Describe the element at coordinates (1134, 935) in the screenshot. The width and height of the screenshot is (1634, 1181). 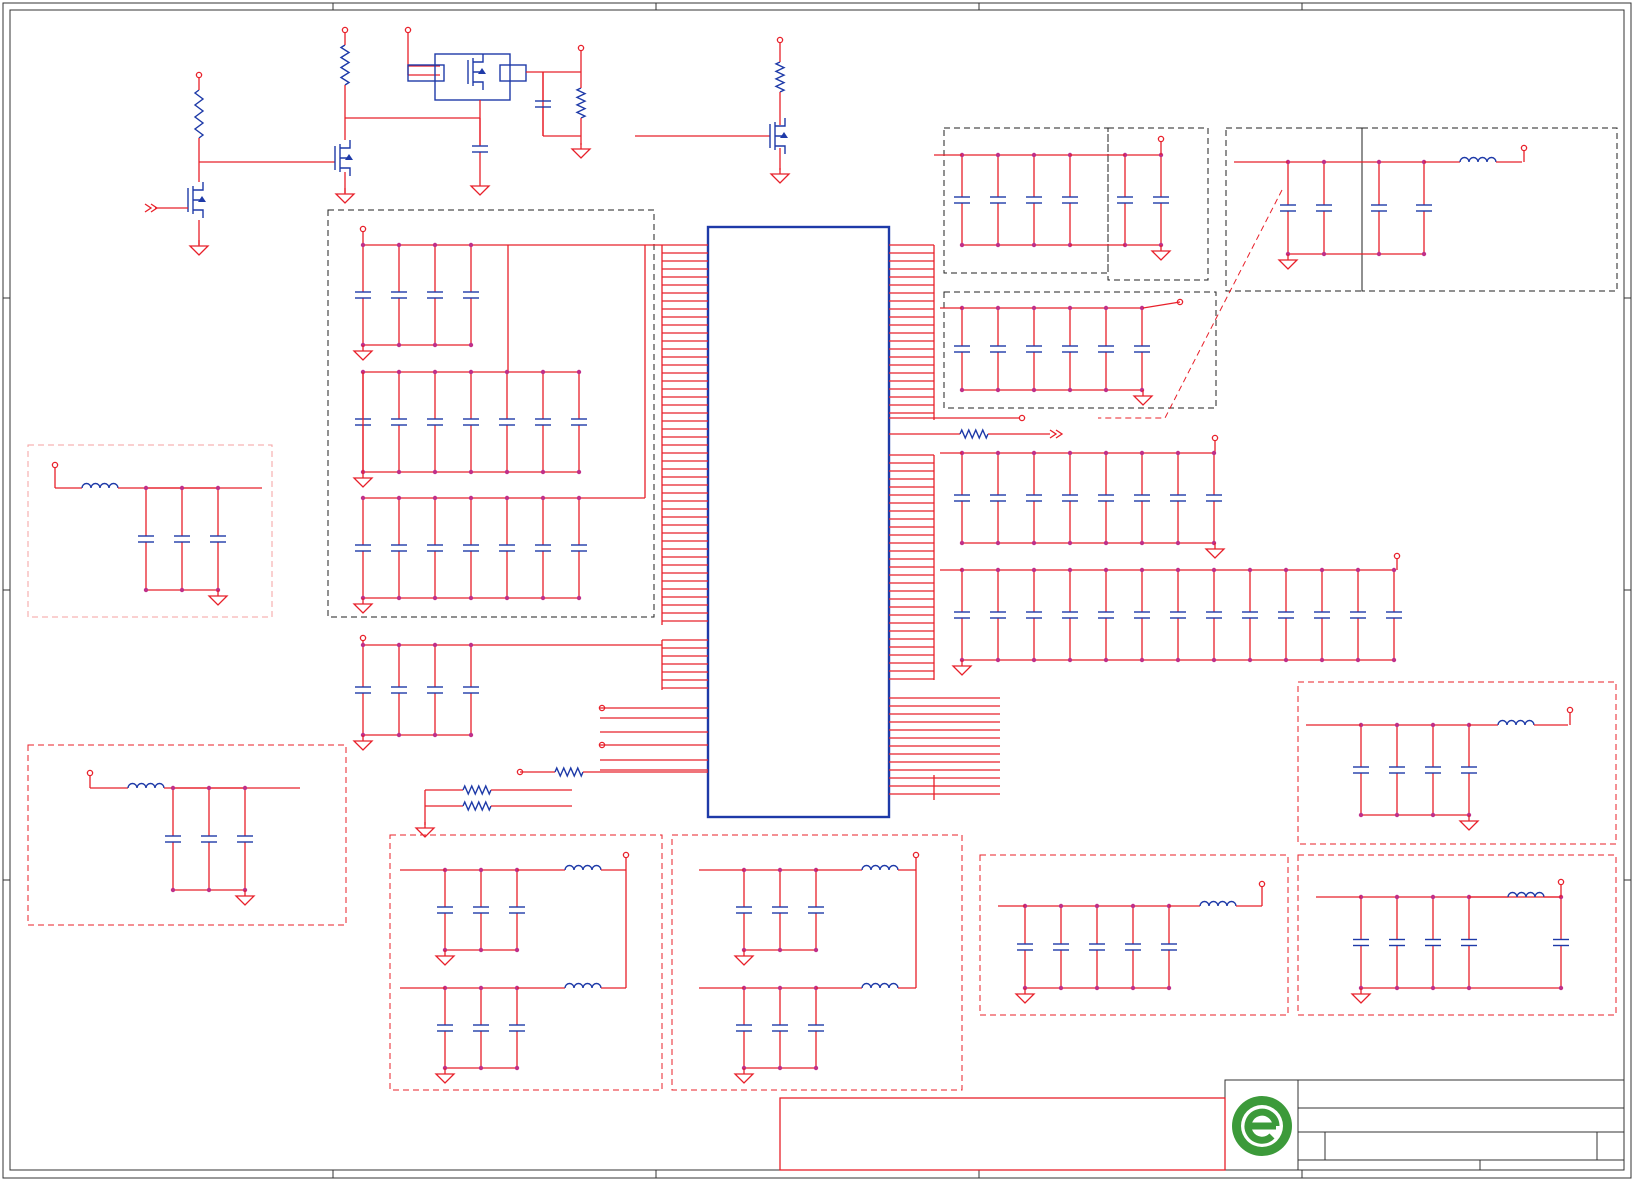
I see `filter-block-bottom-c` at that location.